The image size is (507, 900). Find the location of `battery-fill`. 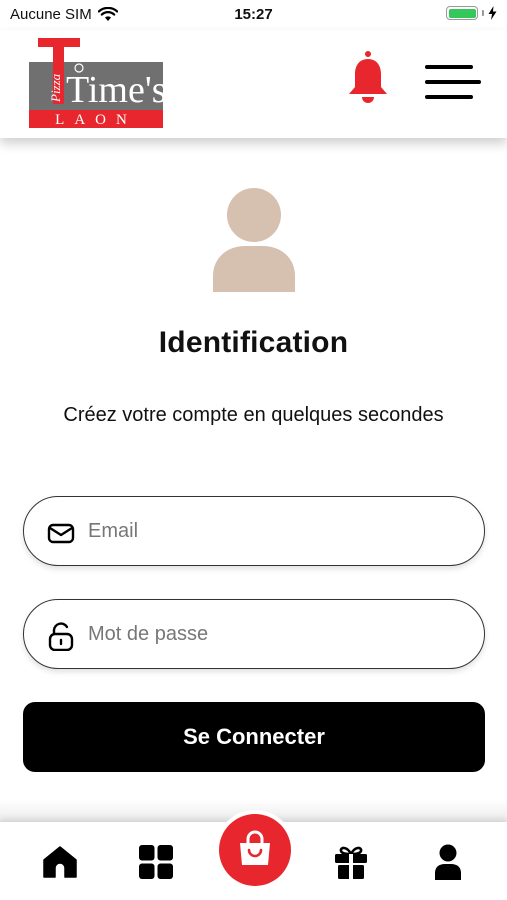

battery-fill is located at coordinates (462, 13).